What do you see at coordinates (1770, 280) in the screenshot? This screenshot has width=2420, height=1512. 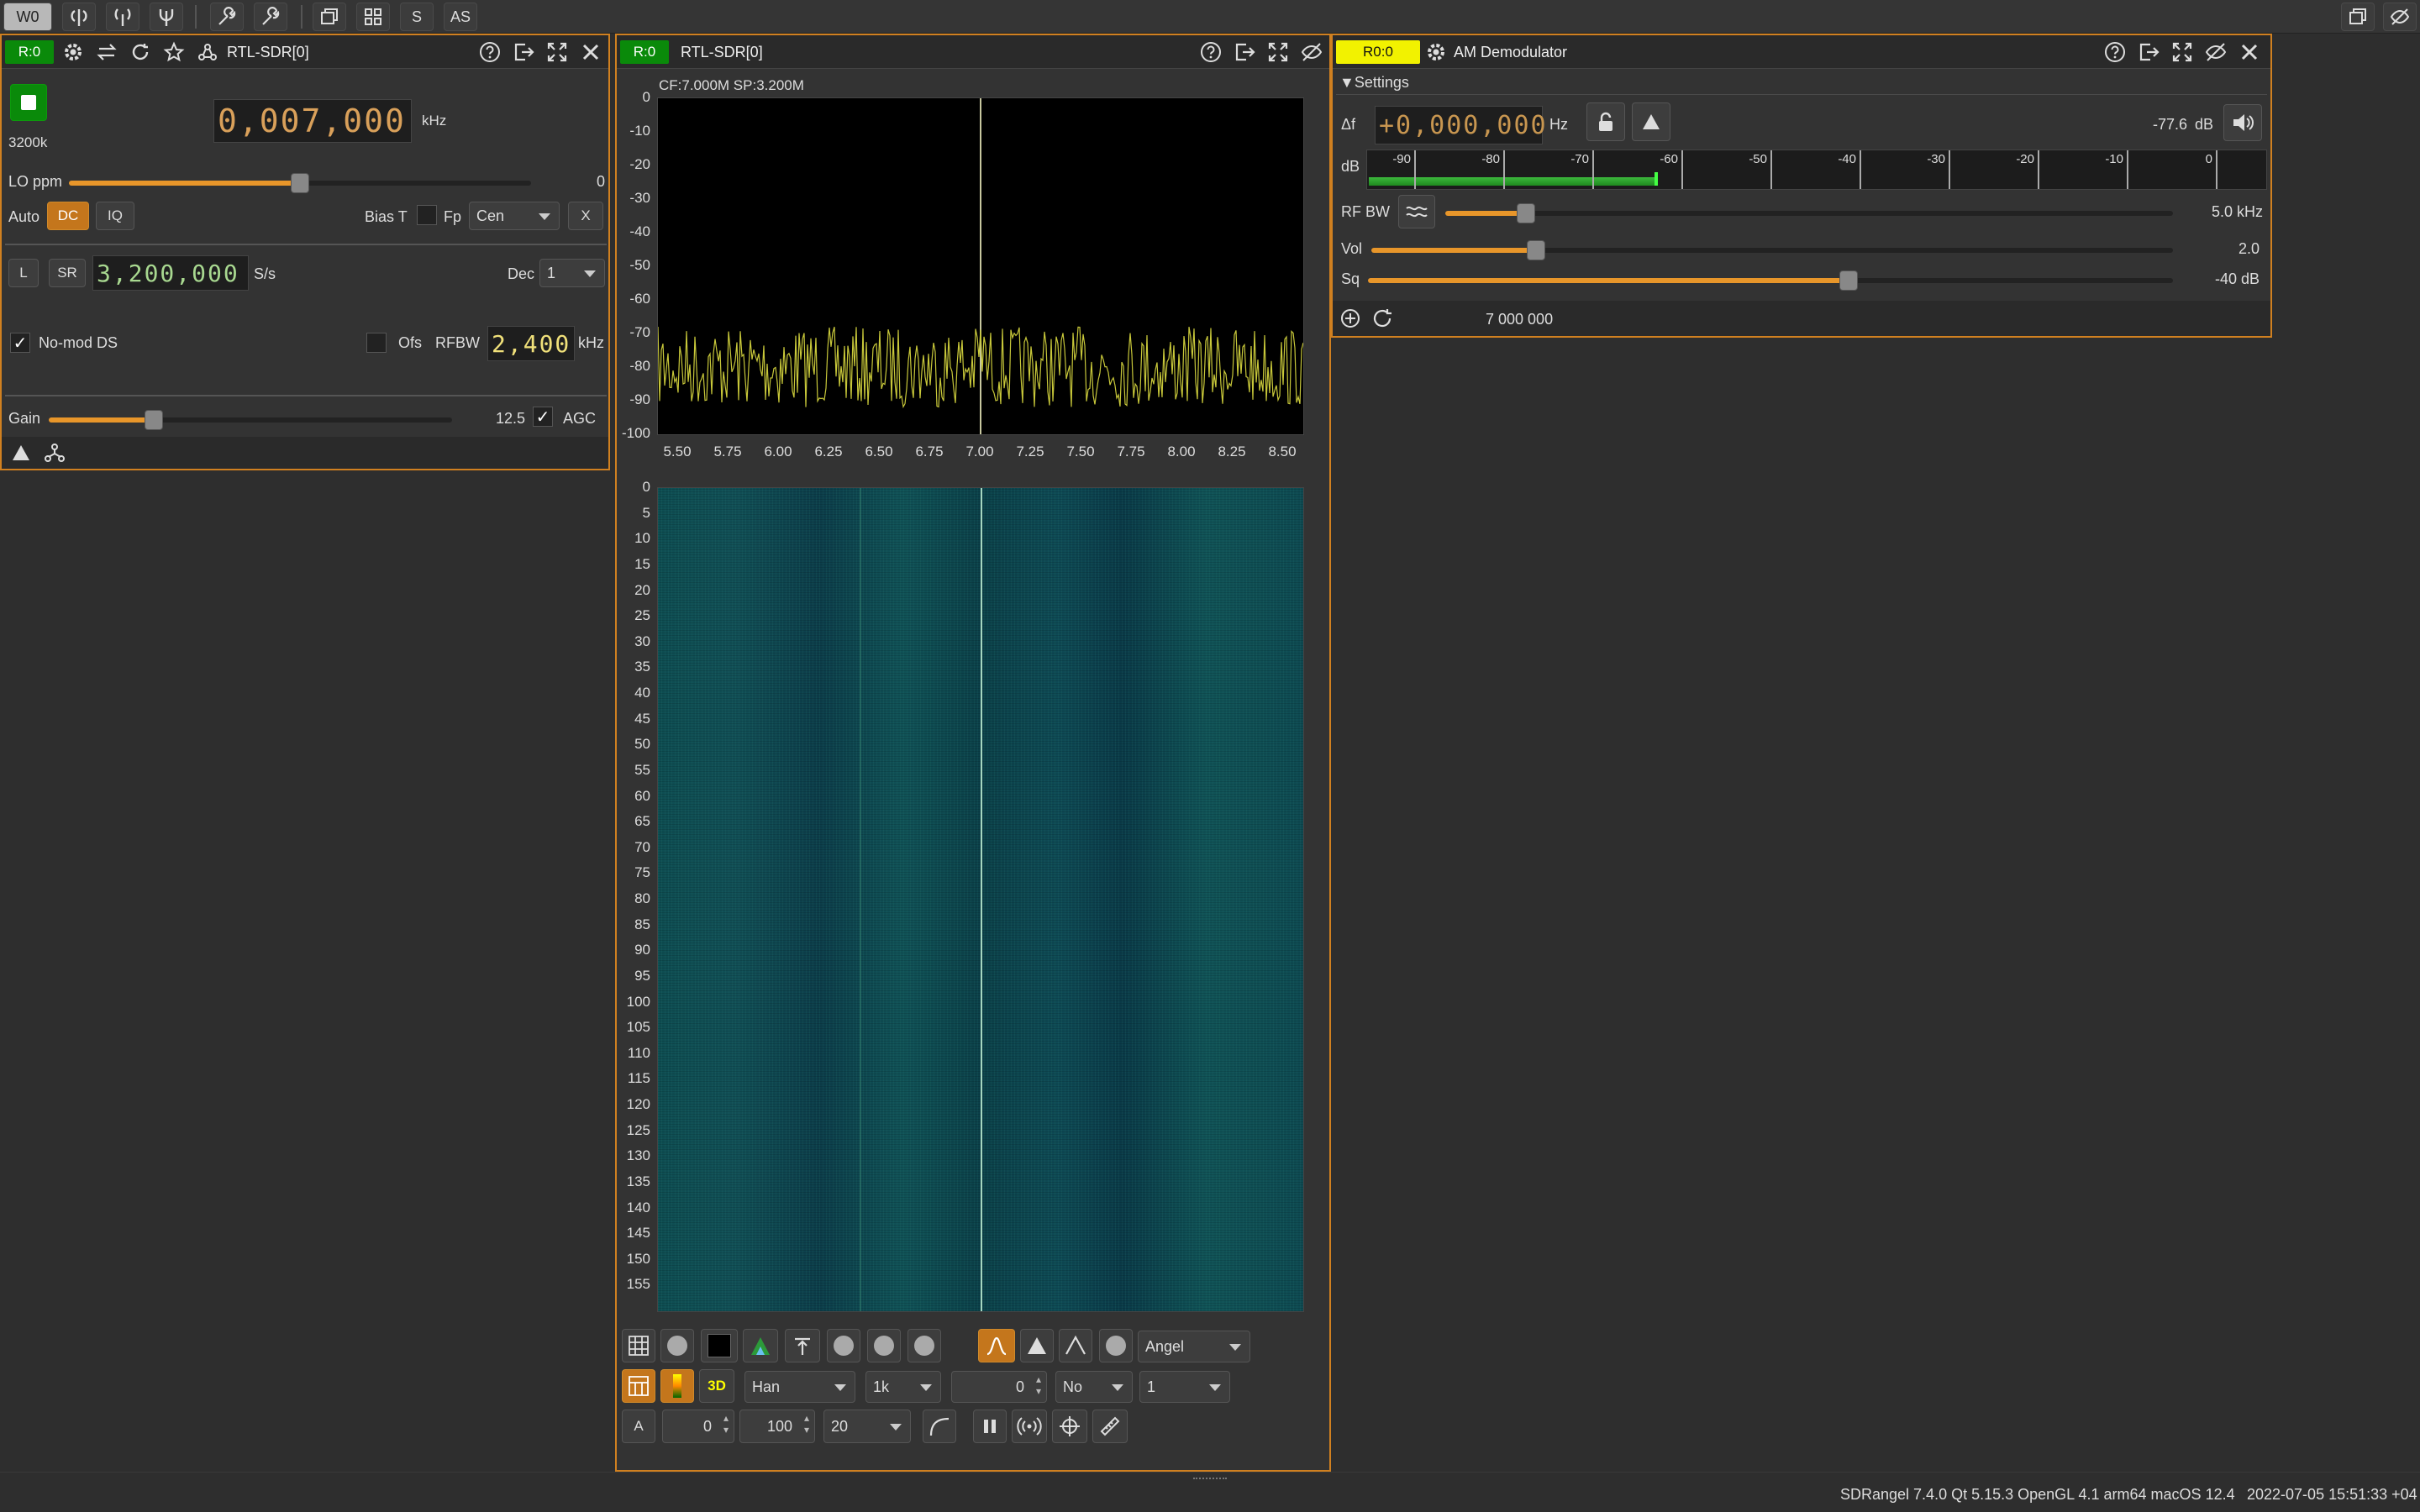 I see `squelch-slider` at bounding box center [1770, 280].